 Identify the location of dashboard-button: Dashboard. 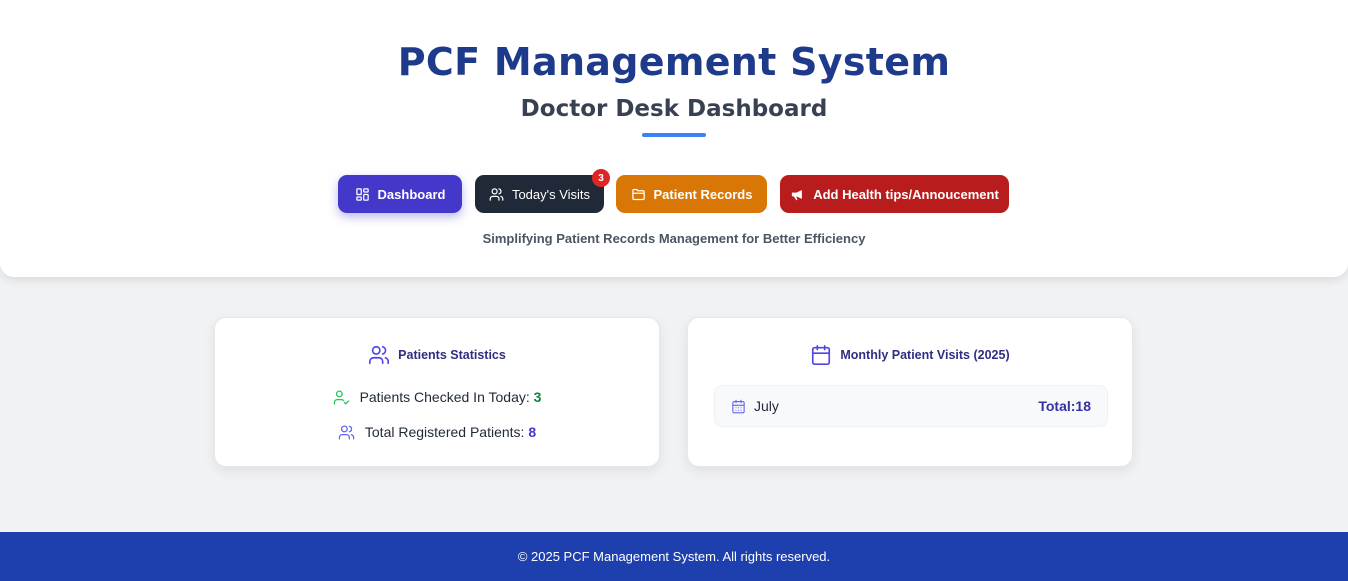
(400, 194).